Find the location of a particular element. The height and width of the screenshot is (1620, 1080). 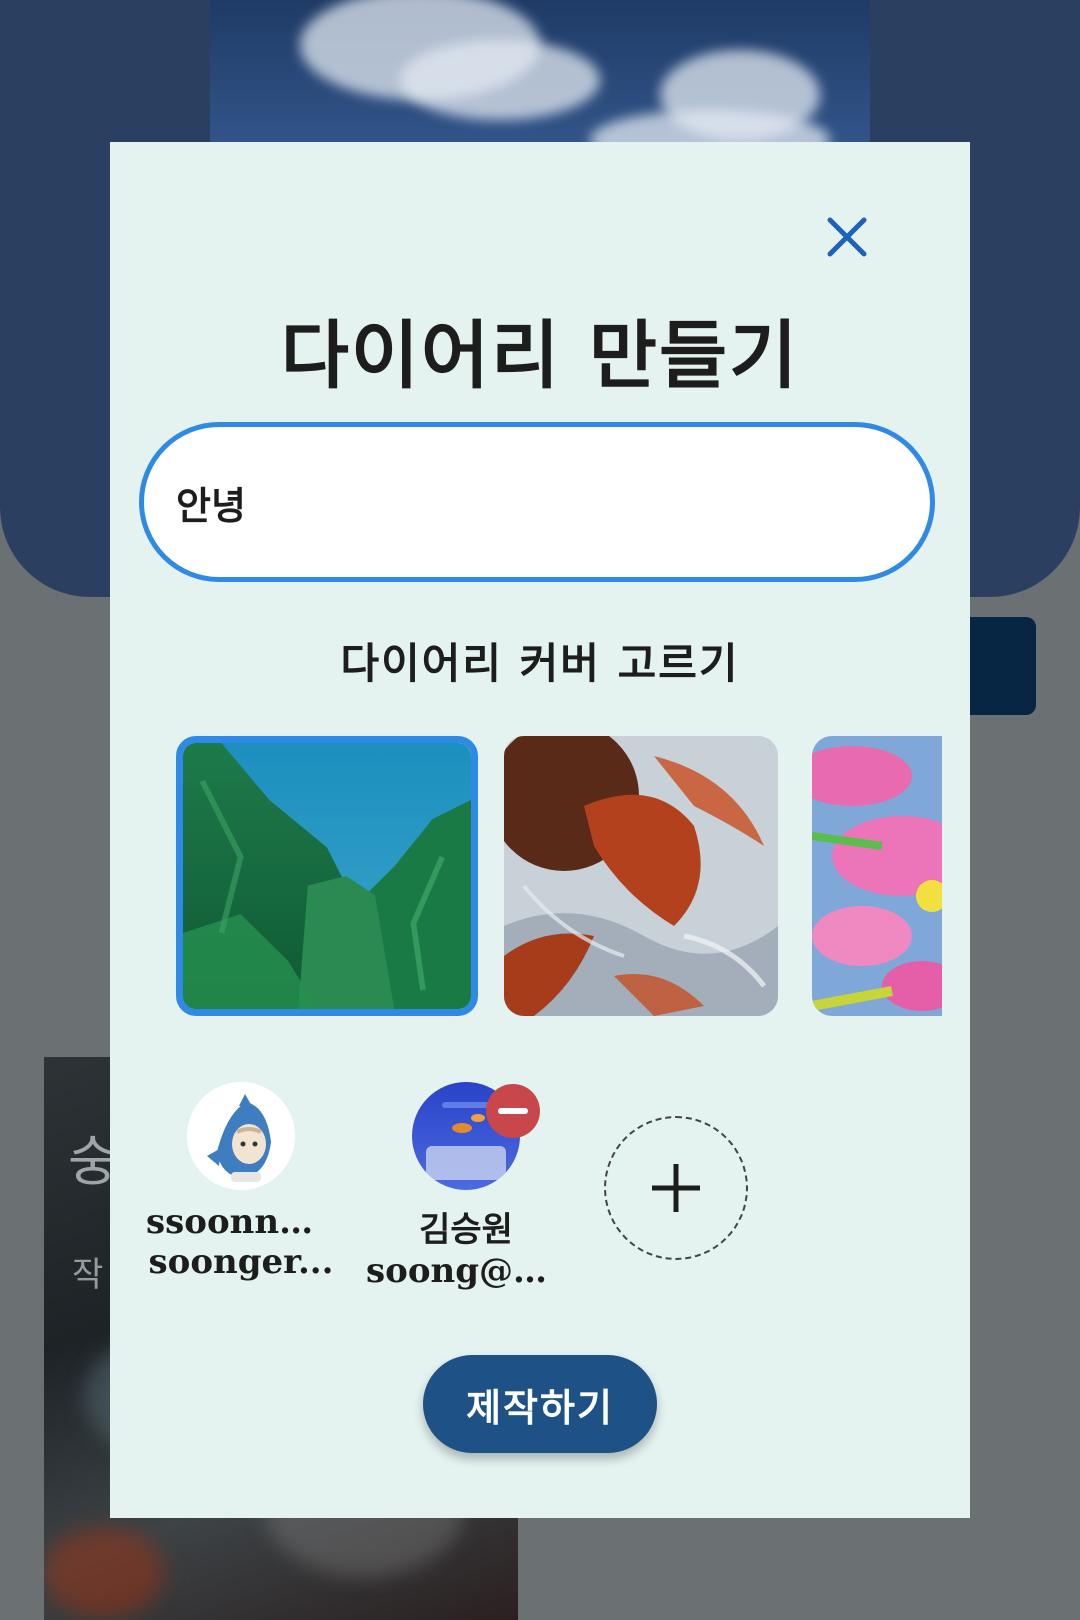

plus-icon is located at coordinates (676, 1188).